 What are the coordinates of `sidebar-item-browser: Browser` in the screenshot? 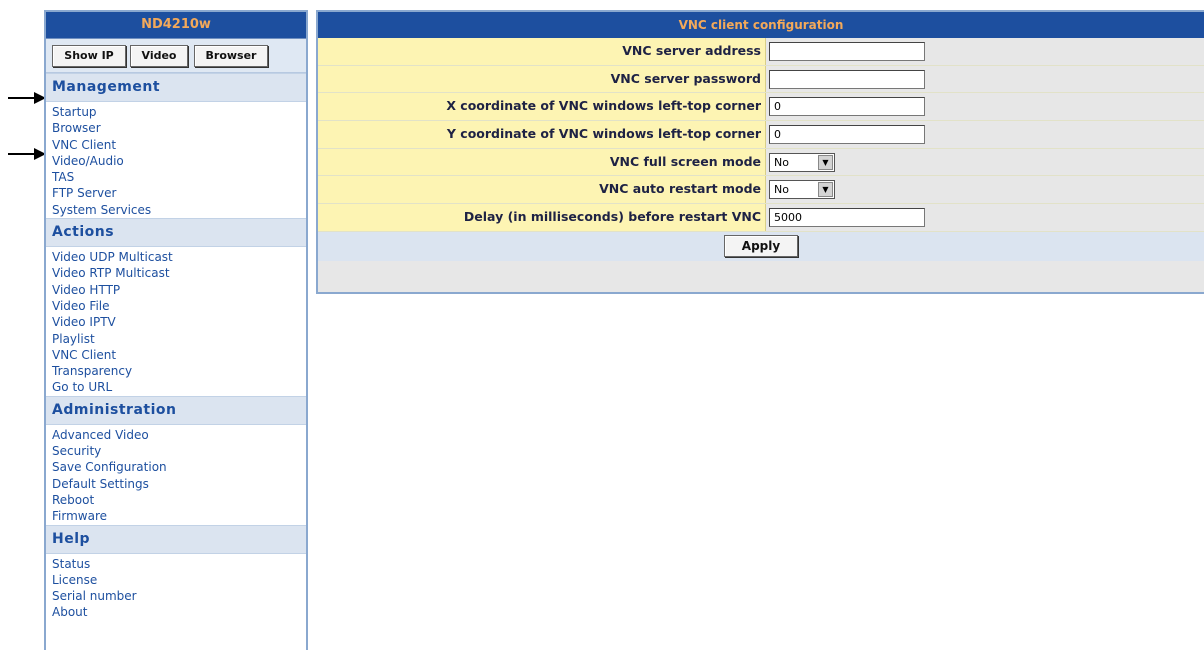 It's located at (179, 128).